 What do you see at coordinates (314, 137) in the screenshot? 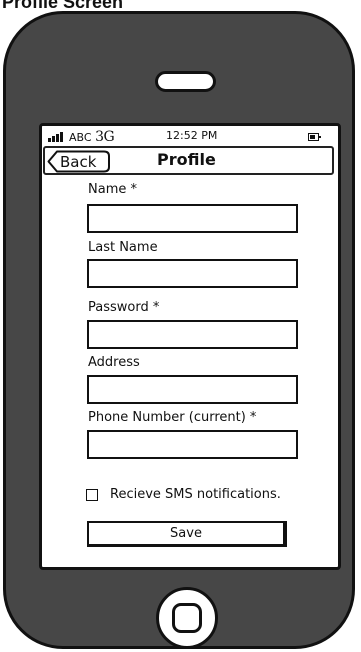
I see `battery-icon` at bounding box center [314, 137].